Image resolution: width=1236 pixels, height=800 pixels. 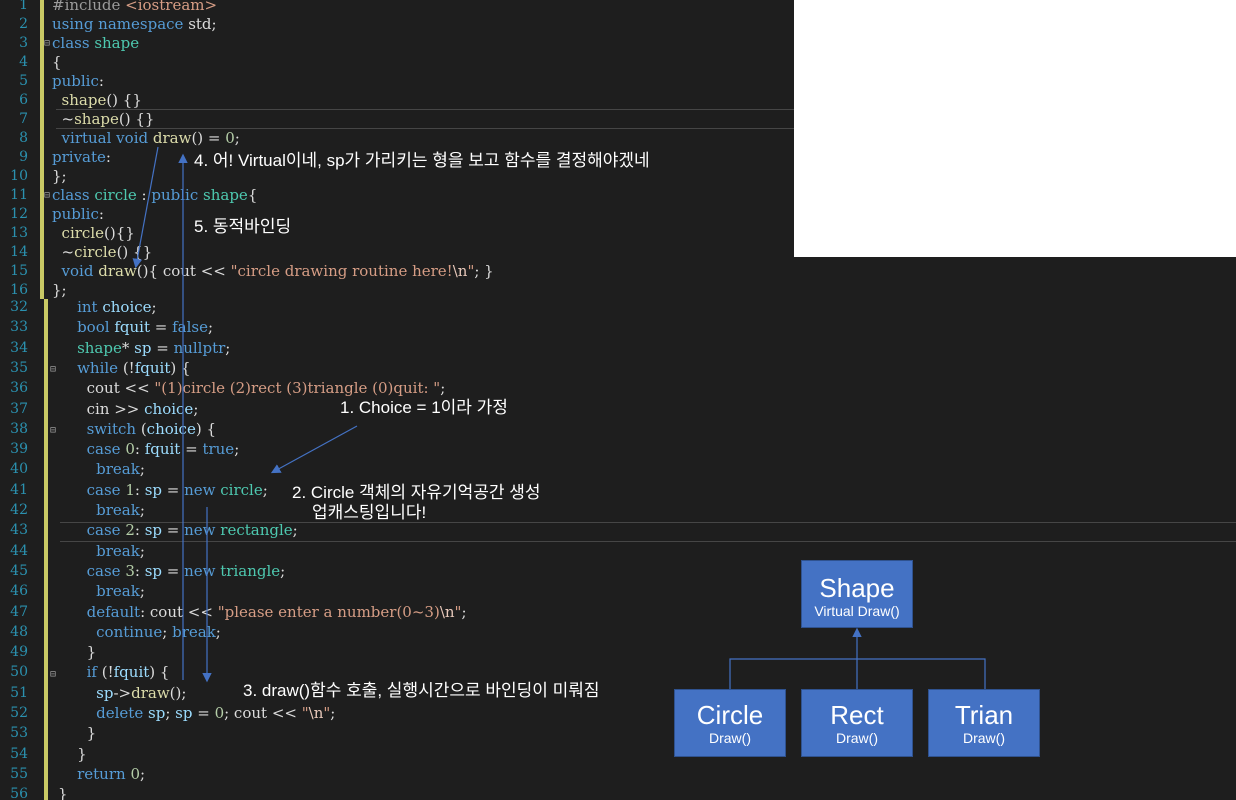 I want to click on diagram-title: Trian, so click(x=984, y=715).